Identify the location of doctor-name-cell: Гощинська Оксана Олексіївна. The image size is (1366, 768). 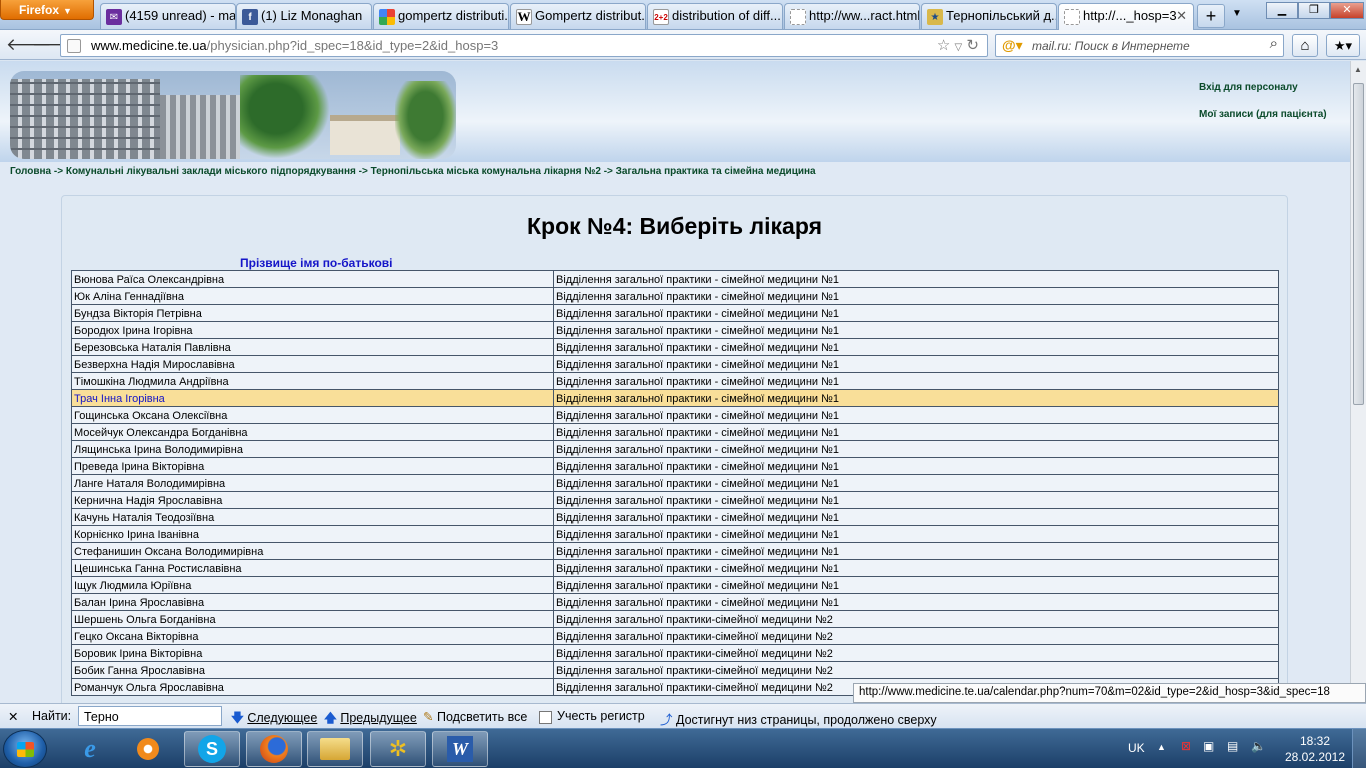
(312, 415).